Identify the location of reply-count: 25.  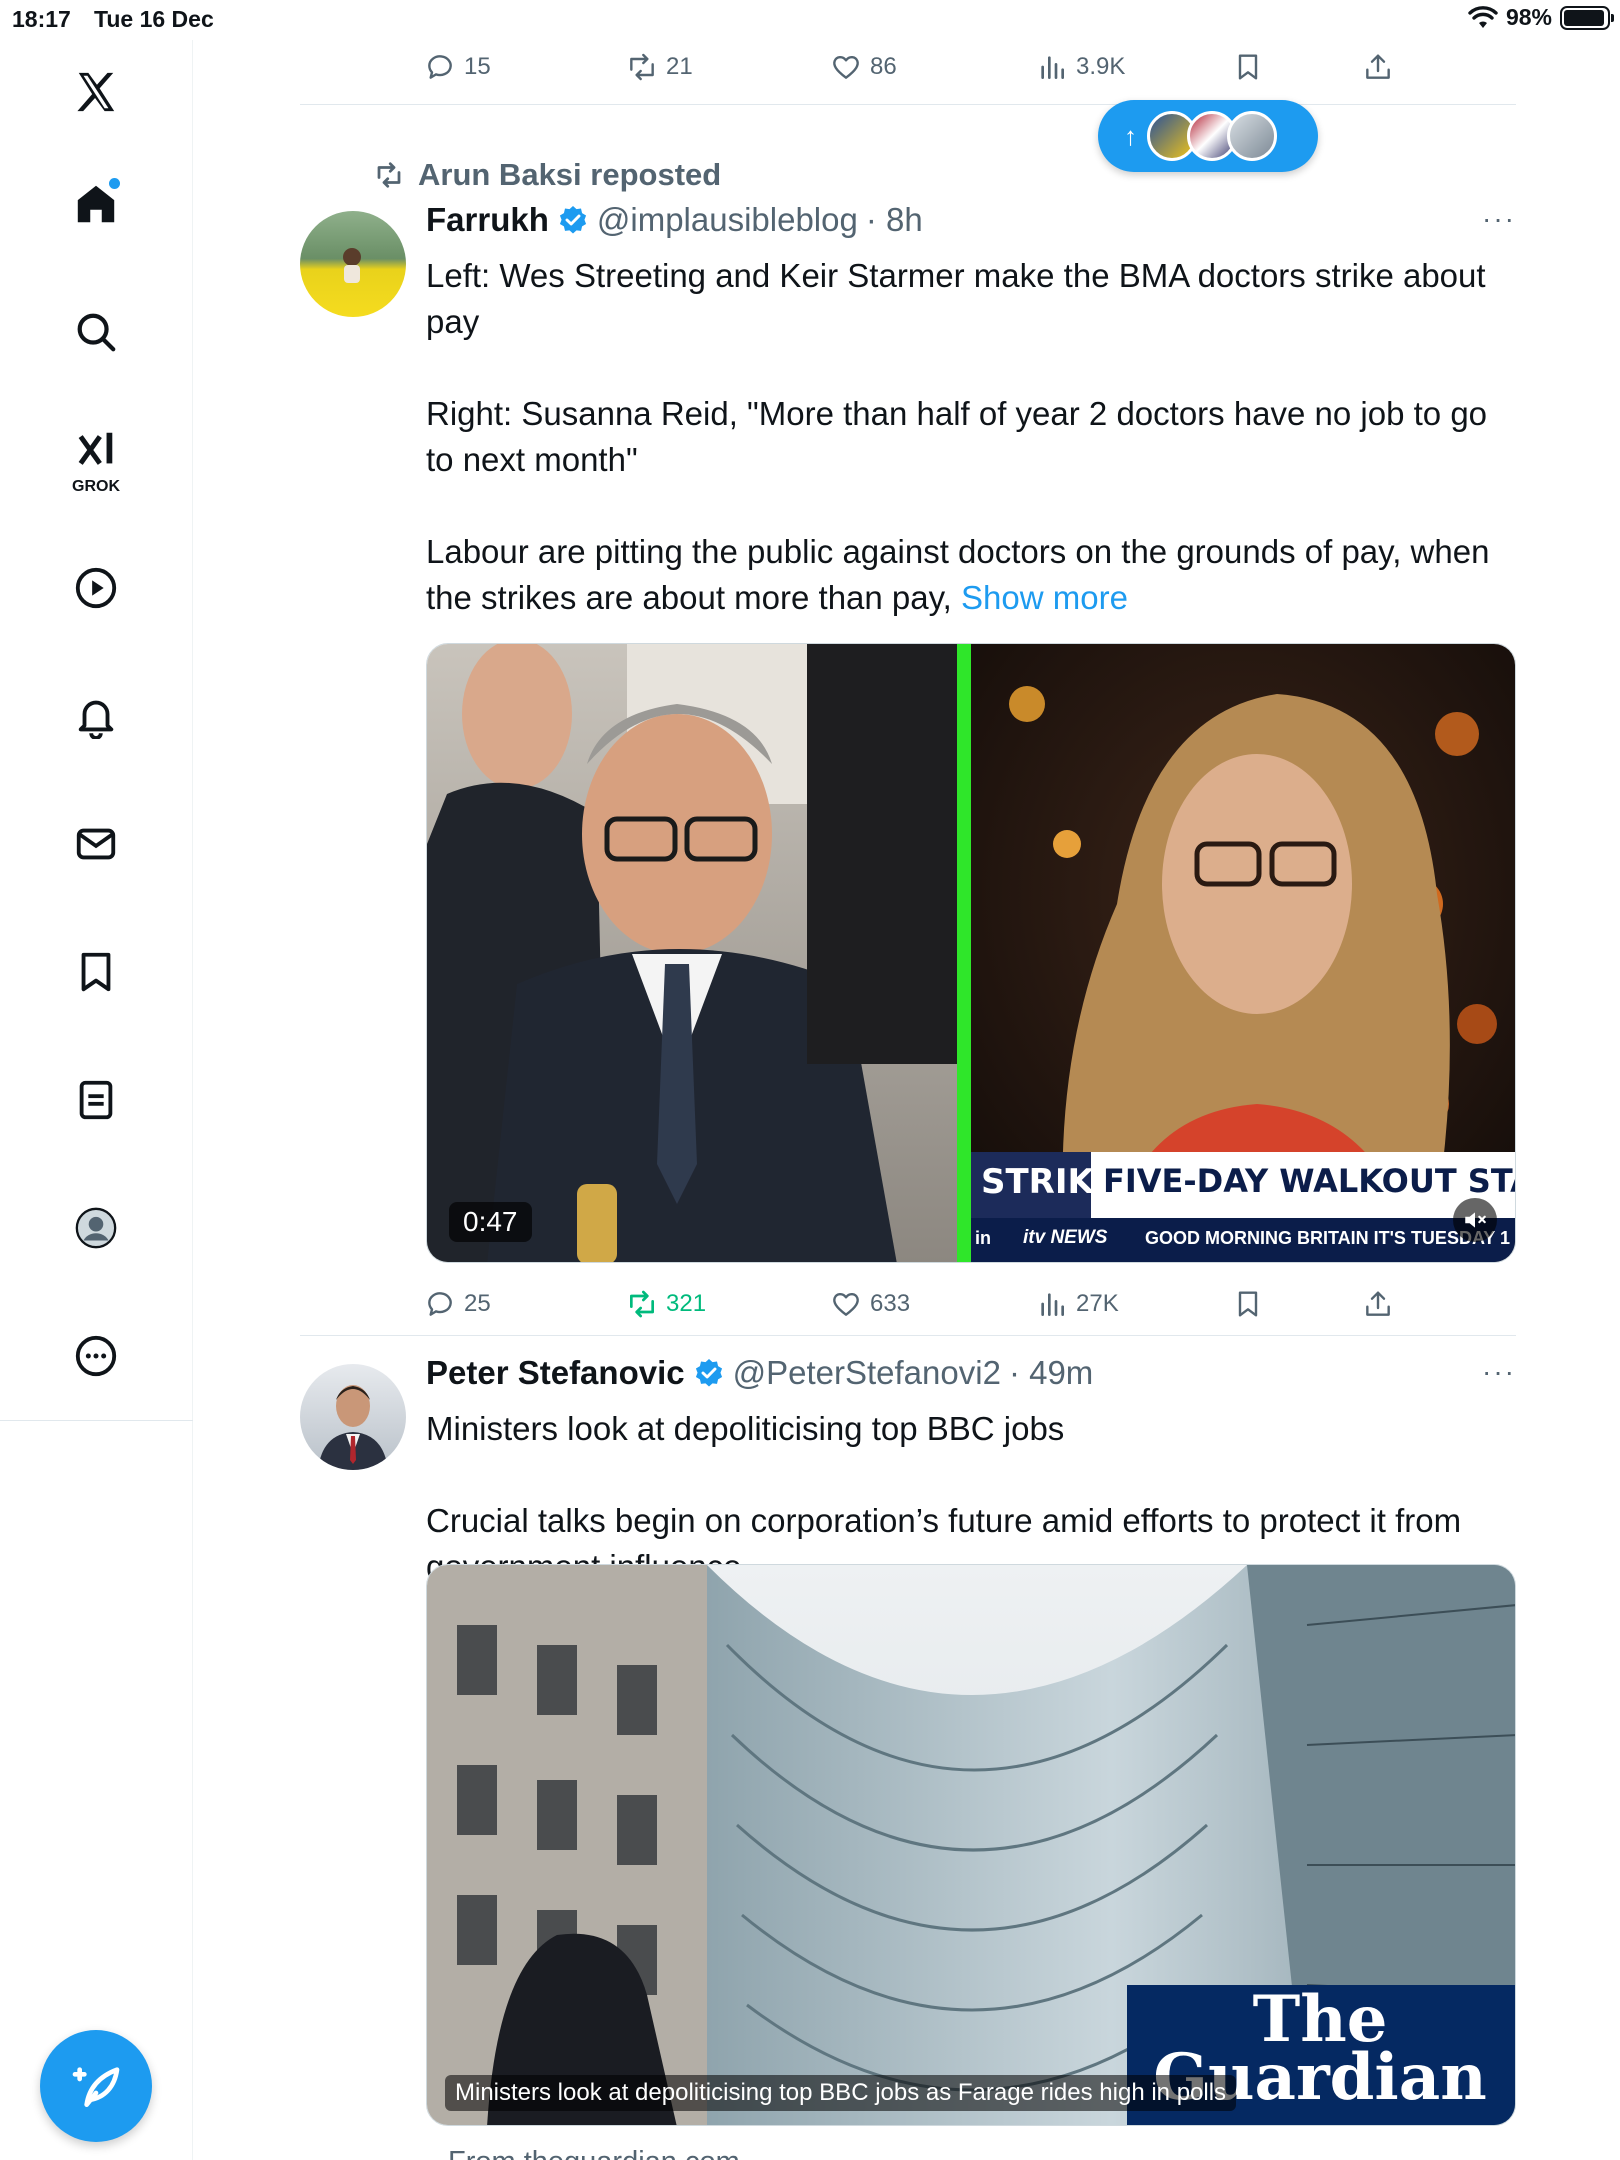
(477, 1303).